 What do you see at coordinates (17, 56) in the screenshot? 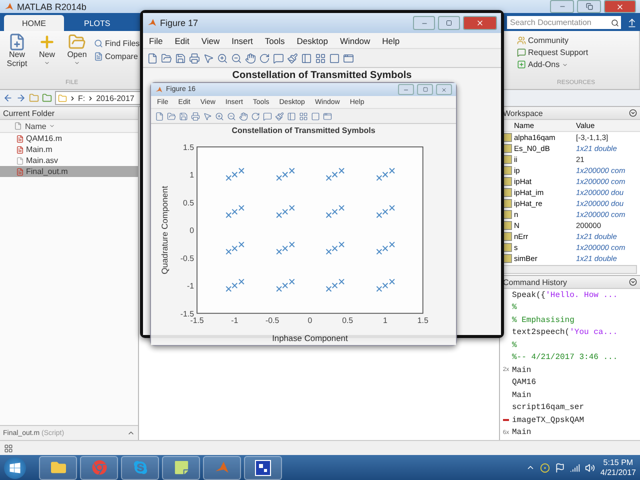
I see `ribbon-button: New Script` at bounding box center [17, 56].